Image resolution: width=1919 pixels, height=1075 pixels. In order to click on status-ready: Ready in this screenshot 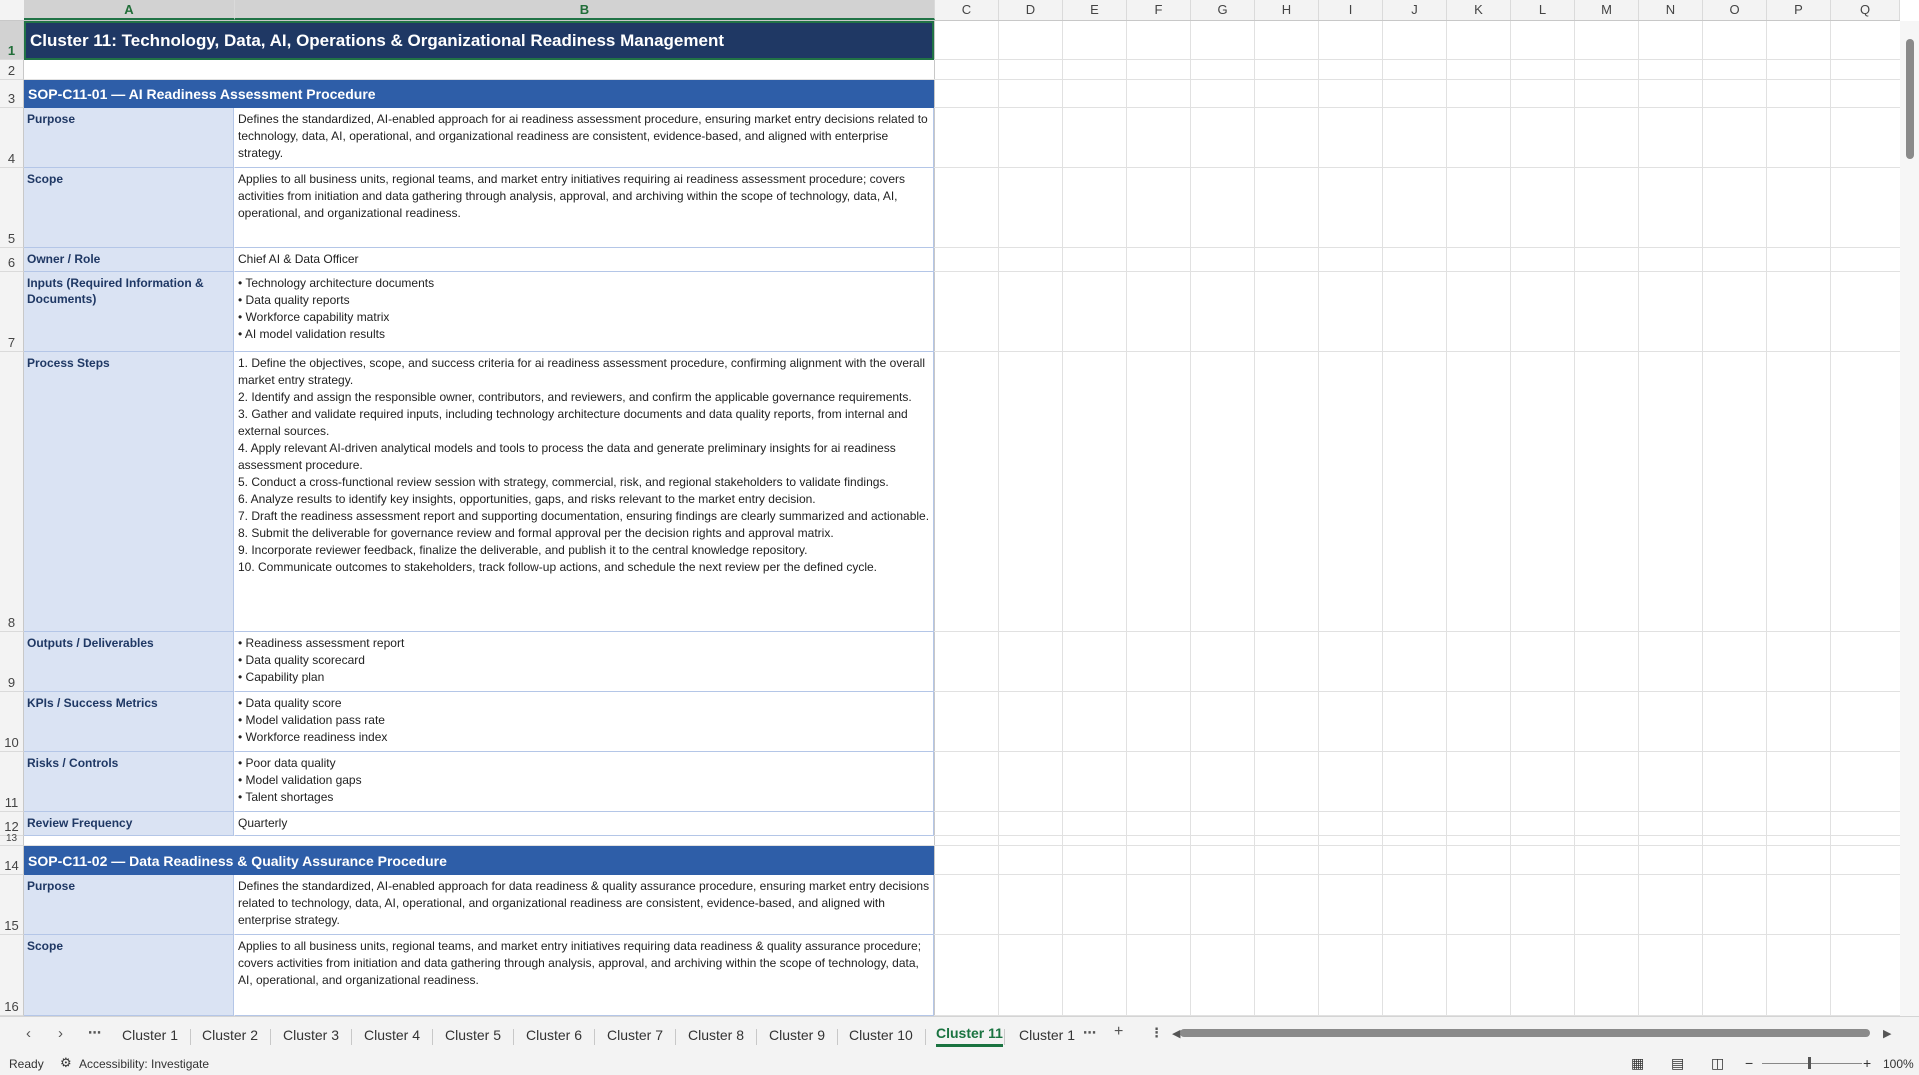, I will do `click(26, 1064)`.